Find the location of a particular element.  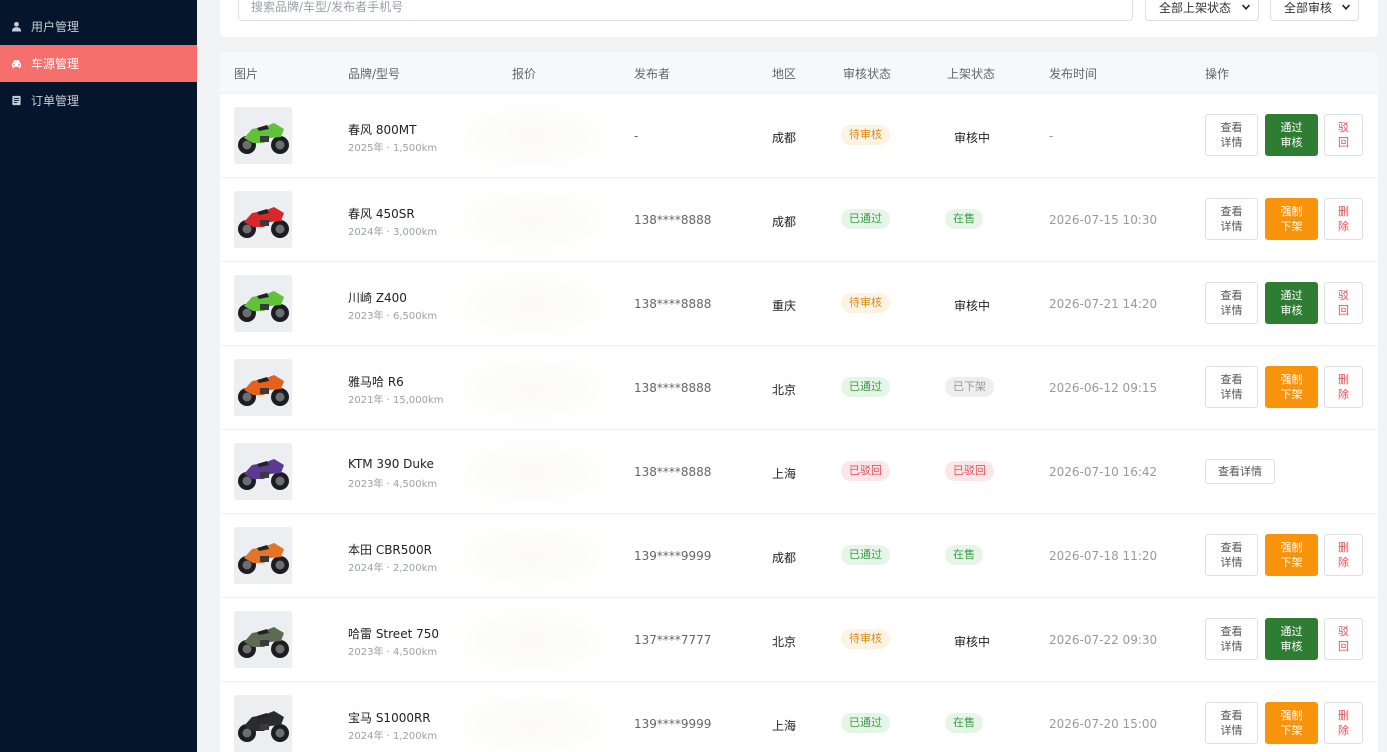

audit-status-badge: 已驳回 is located at coordinates (865, 471).